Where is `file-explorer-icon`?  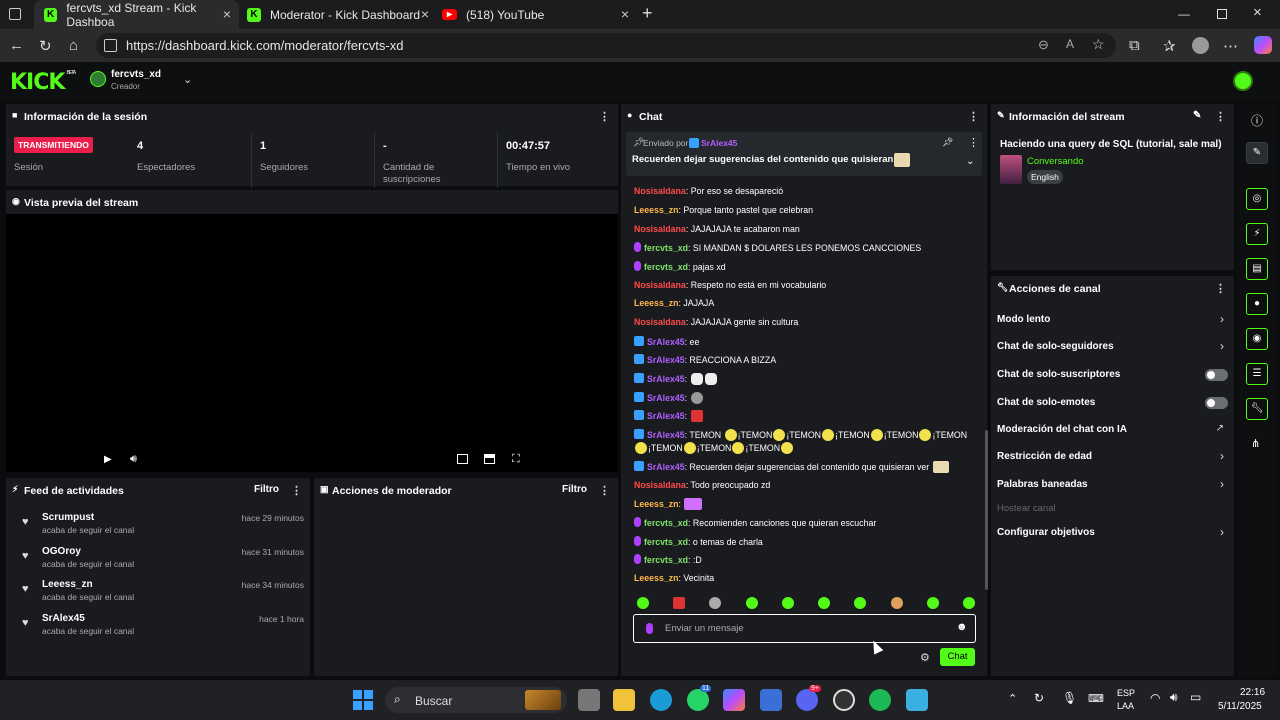
file-explorer-icon is located at coordinates (624, 700).